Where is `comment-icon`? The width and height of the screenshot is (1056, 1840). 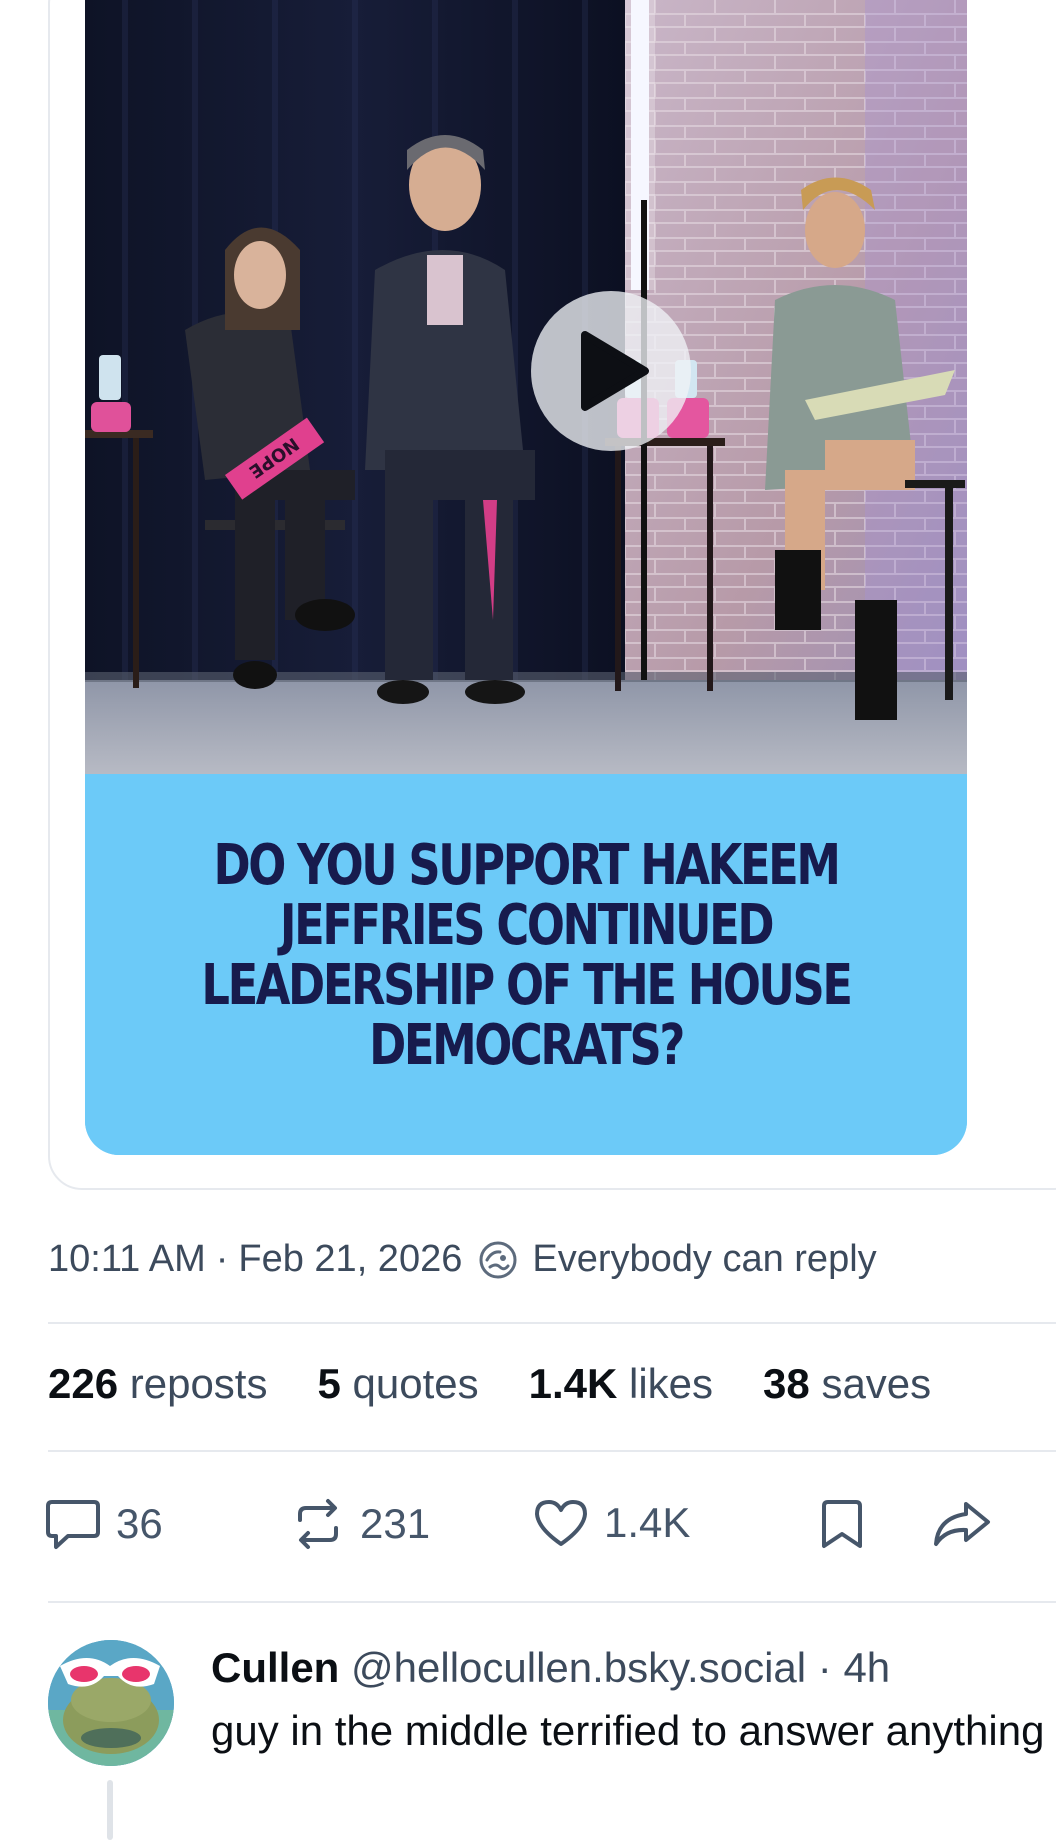 comment-icon is located at coordinates (73, 1524).